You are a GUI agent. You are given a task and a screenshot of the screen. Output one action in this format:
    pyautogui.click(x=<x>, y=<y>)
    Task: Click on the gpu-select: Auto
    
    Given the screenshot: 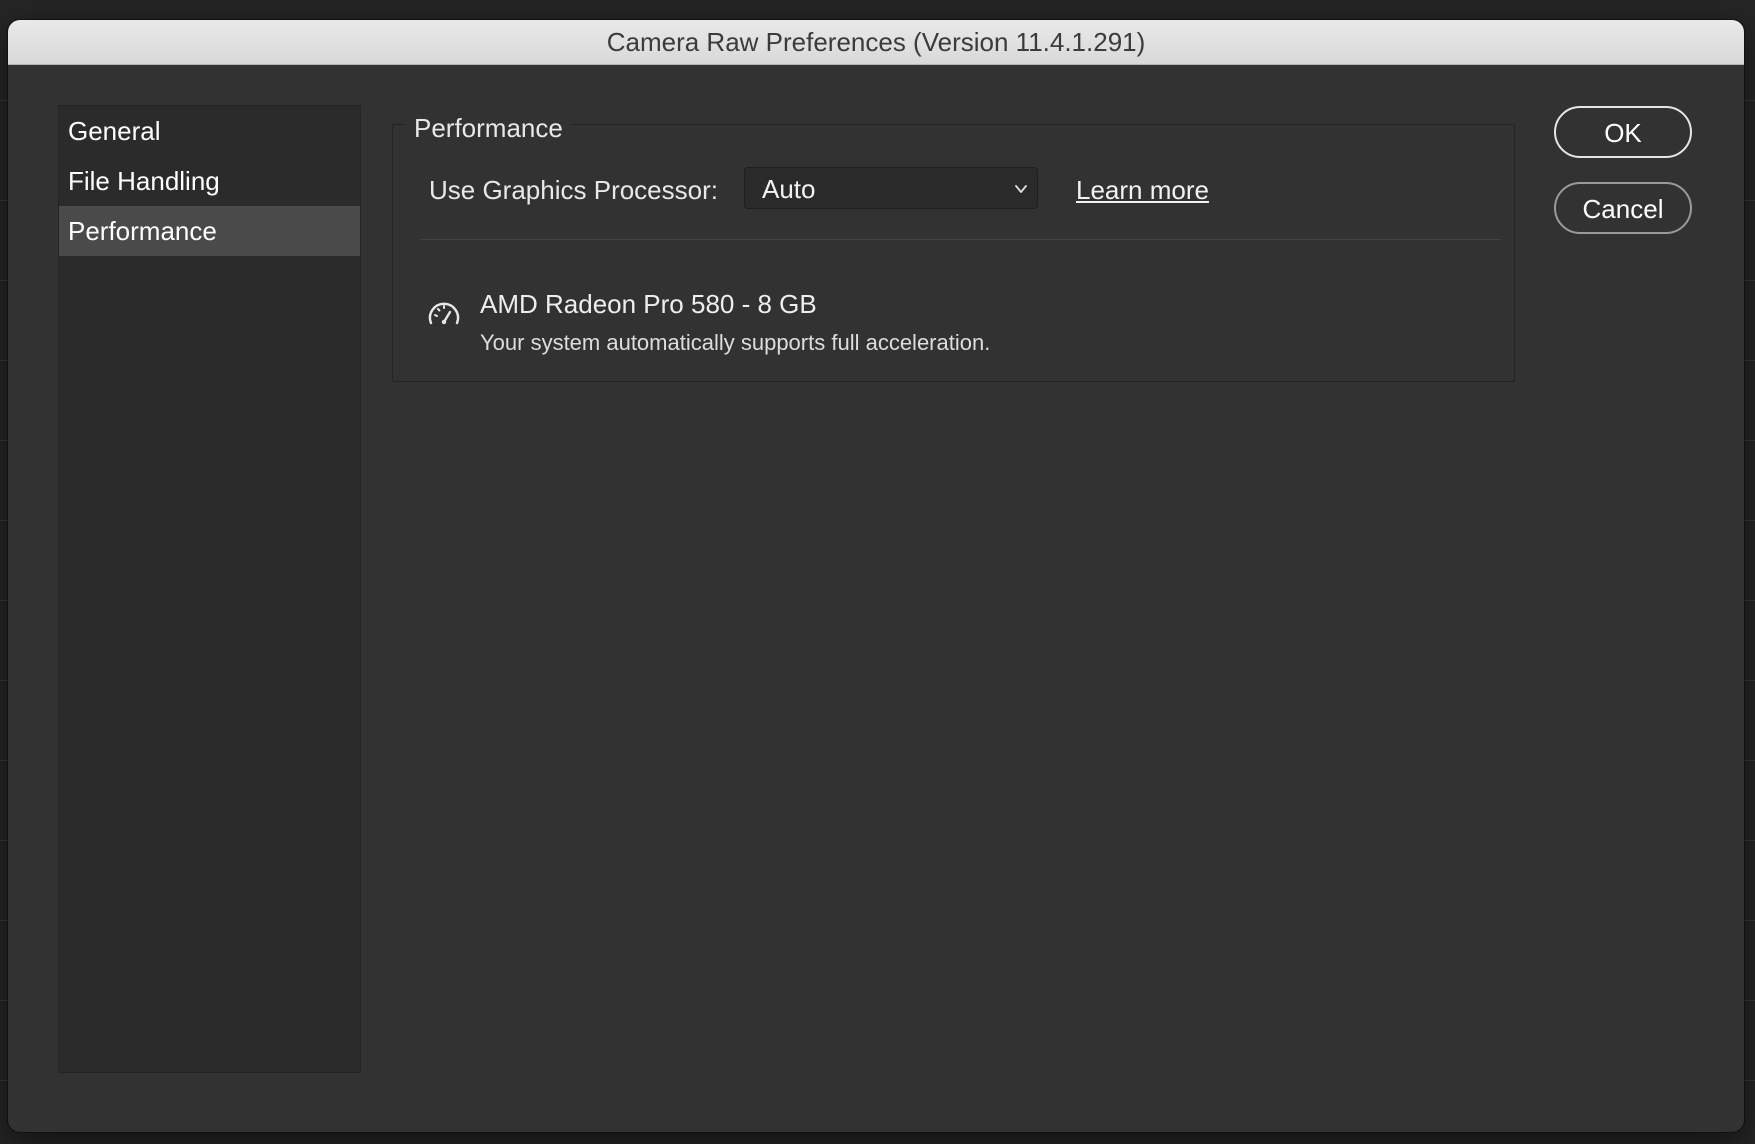 What is the action you would take?
    pyautogui.click(x=891, y=188)
    